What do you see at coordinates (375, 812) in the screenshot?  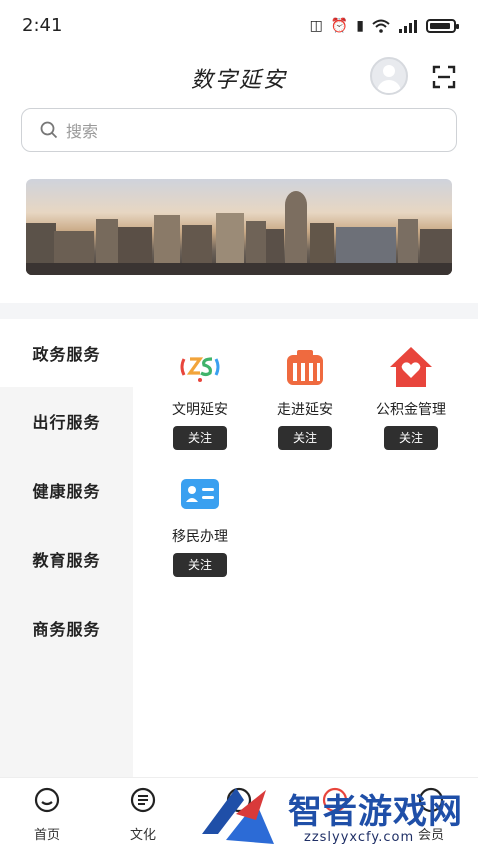 I see `watermark-title: 智者游戏网` at bounding box center [375, 812].